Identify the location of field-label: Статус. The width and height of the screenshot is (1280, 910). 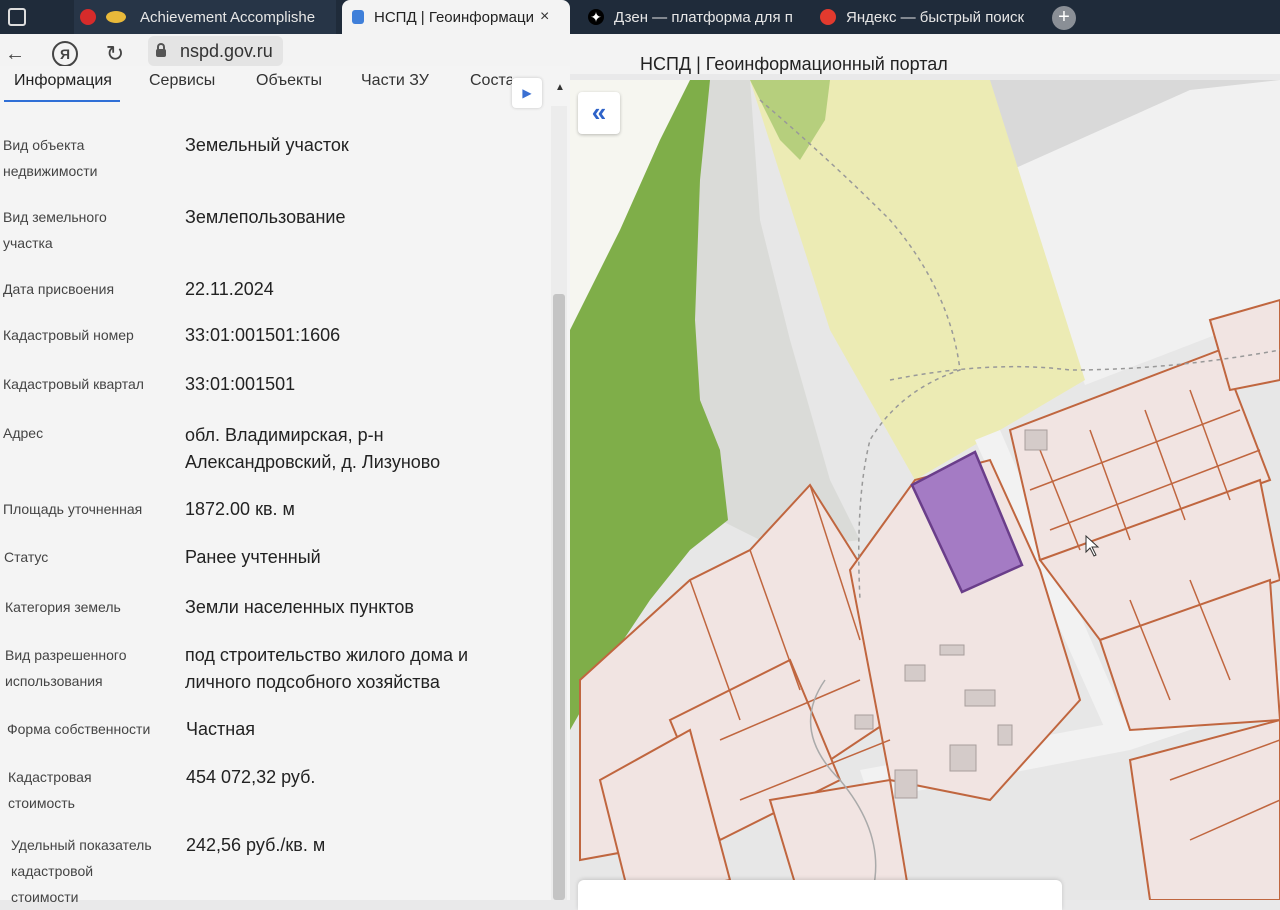
(26, 557).